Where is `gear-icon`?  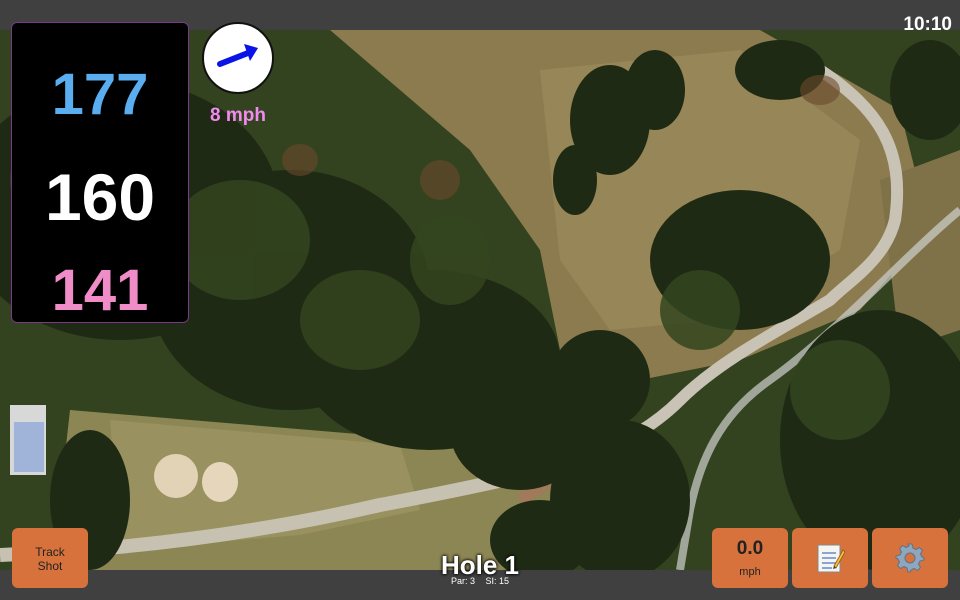
gear-icon is located at coordinates (910, 558).